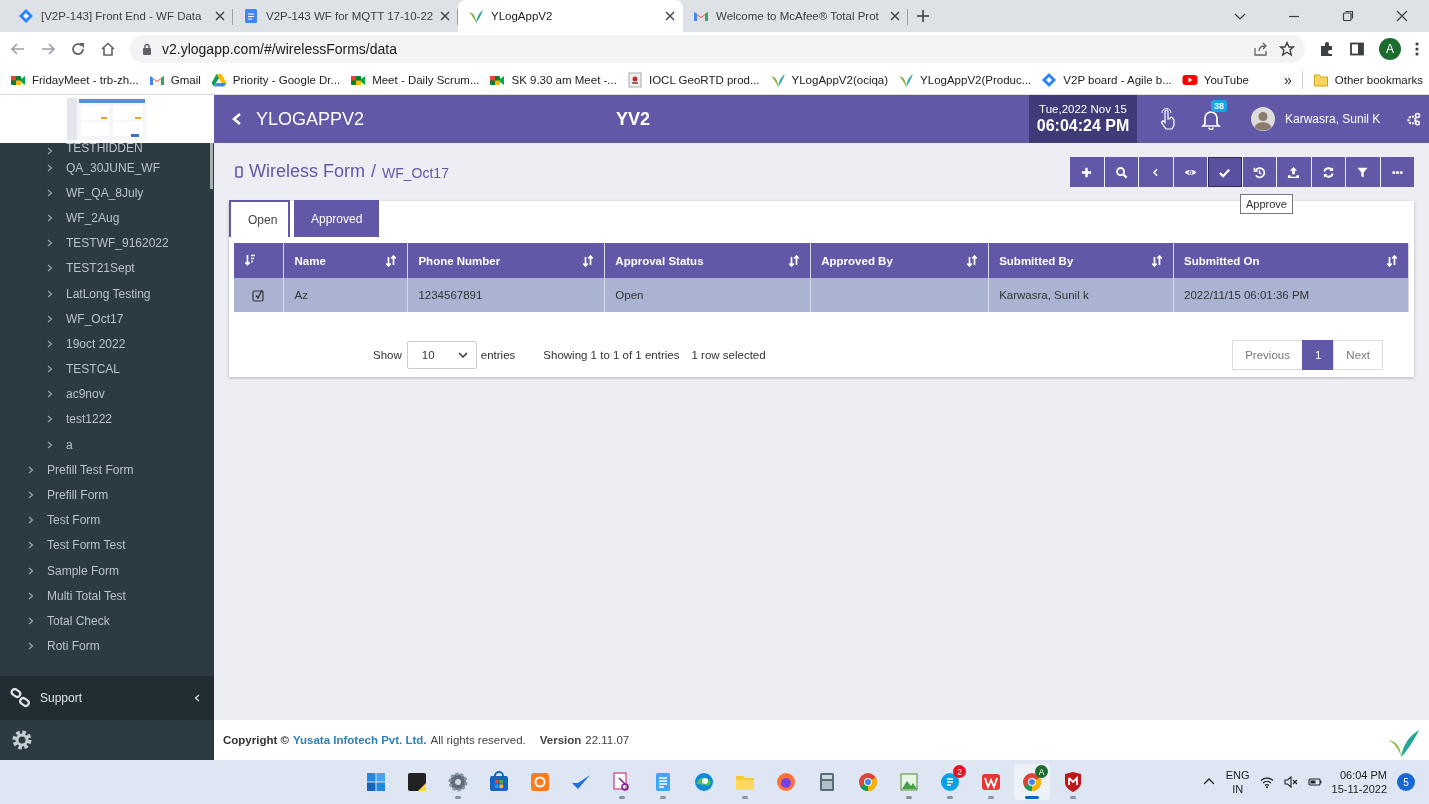 Image resolution: width=1429 pixels, height=804 pixels. What do you see at coordinates (1263, 119) in the screenshot?
I see `user-avatar` at bounding box center [1263, 119].